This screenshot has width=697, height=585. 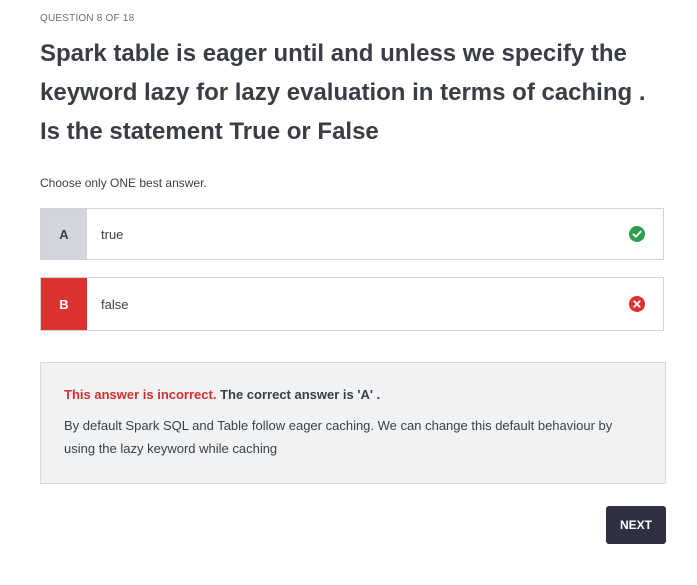 I want to click on option-b-text: false, so click(x=115, y=304).